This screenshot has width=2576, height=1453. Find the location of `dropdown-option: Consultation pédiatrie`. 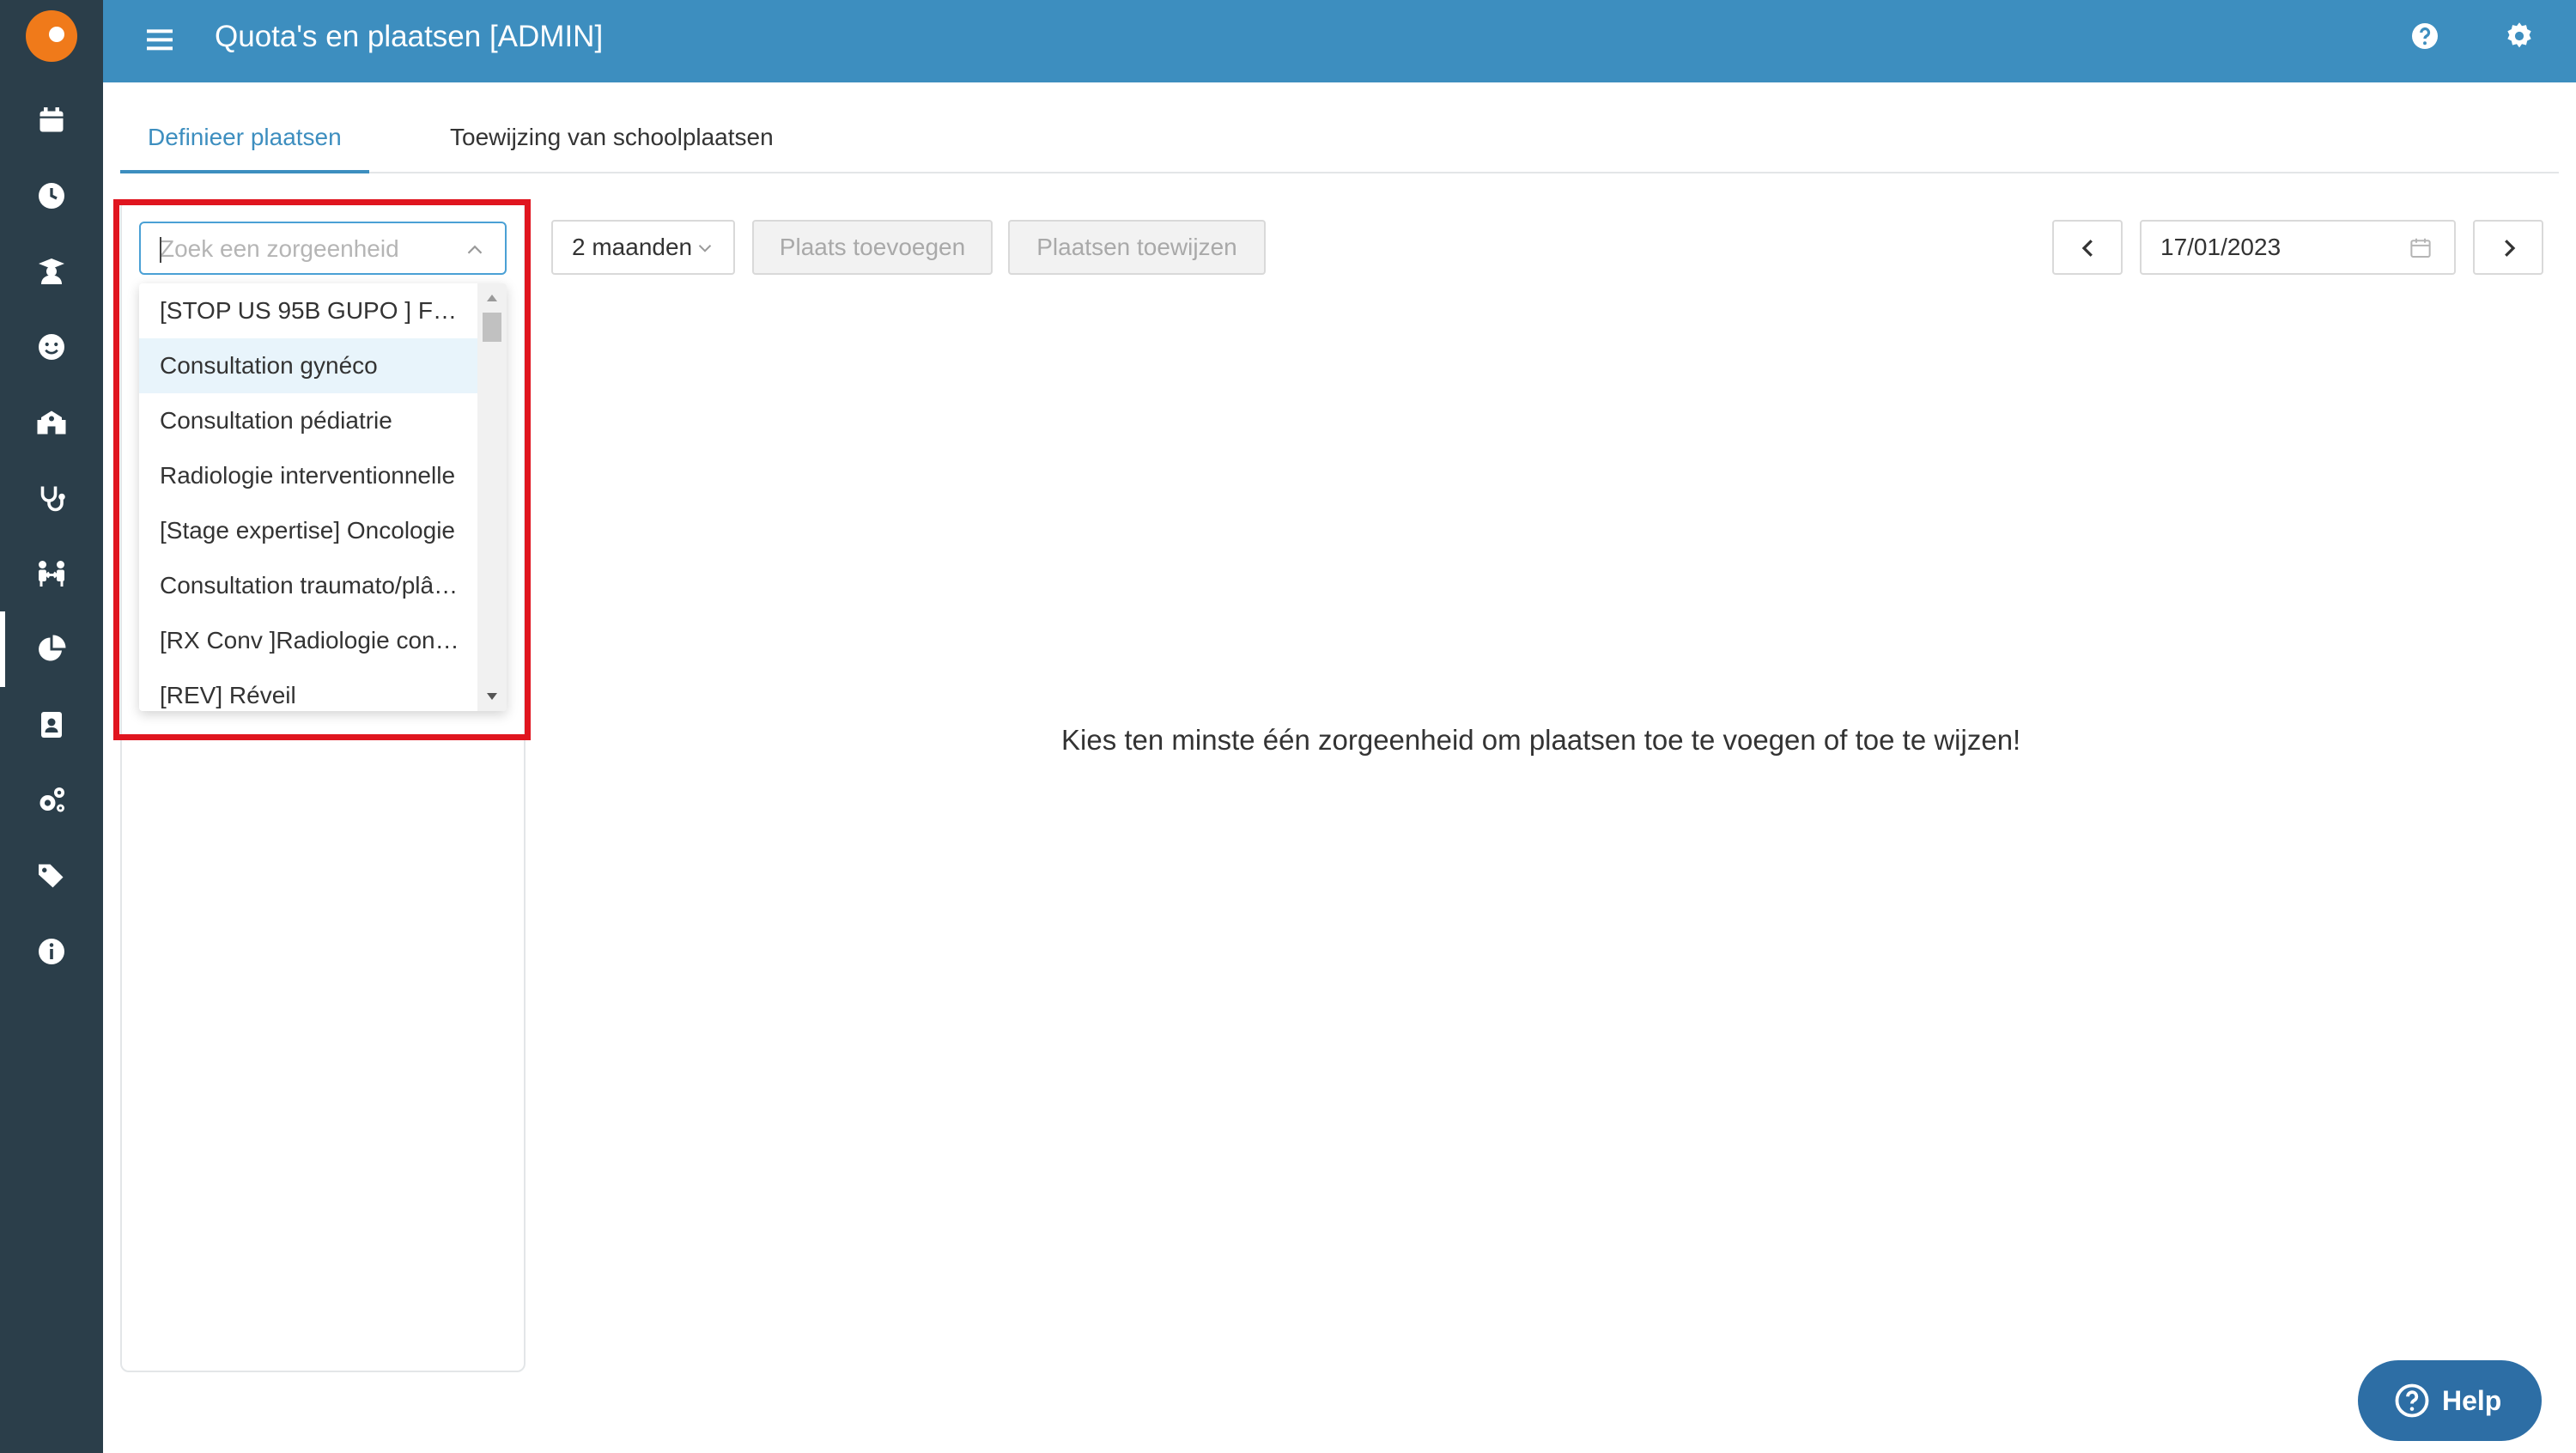

dropdown-option: Consultation pédiatrie is located at coordinates (308, 421).